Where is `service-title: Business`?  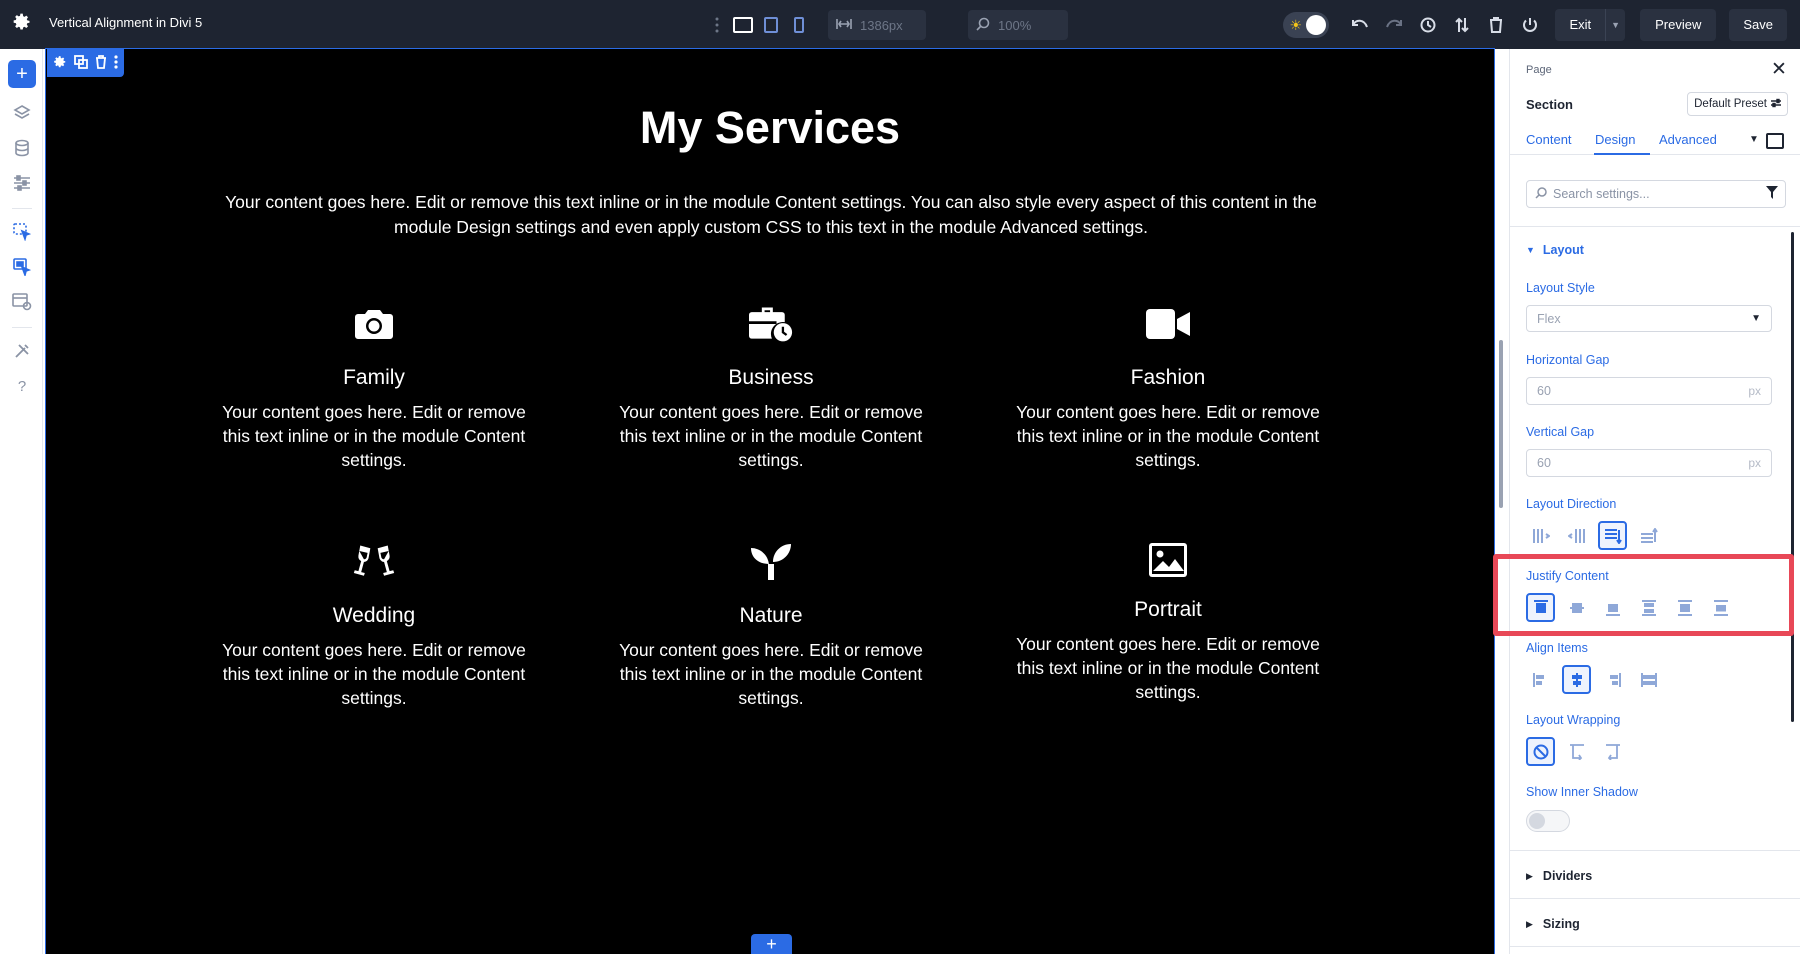 service-title: Business is located at coordinates (771, 380).